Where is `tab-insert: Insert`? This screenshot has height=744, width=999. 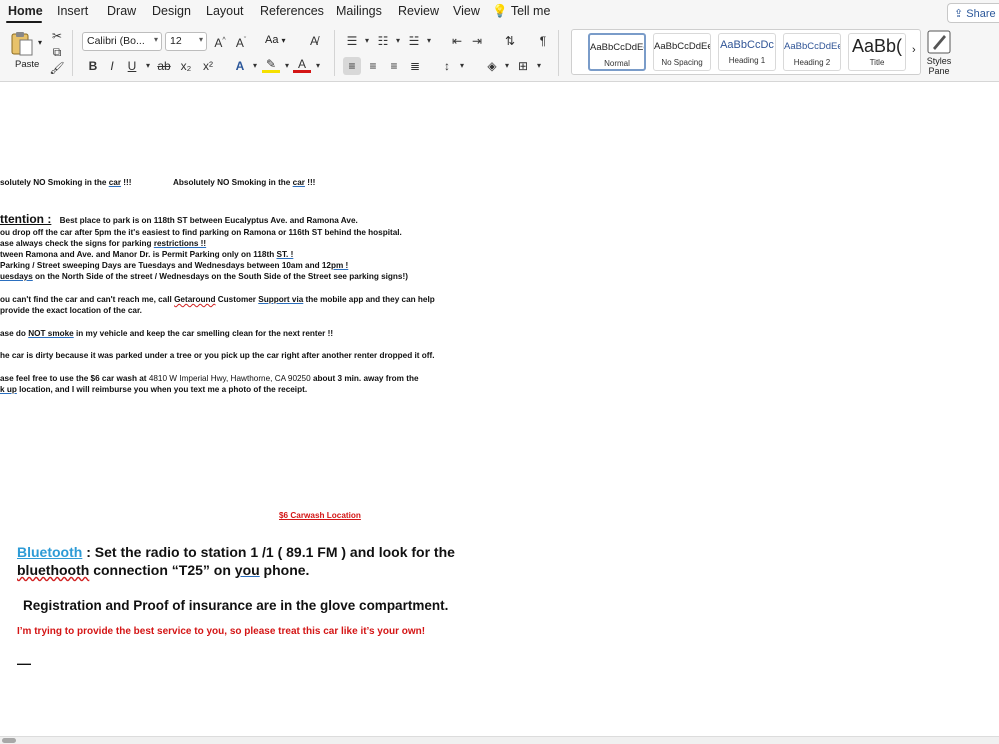
tab-insert: Insert is located at coordinates (72, 11).